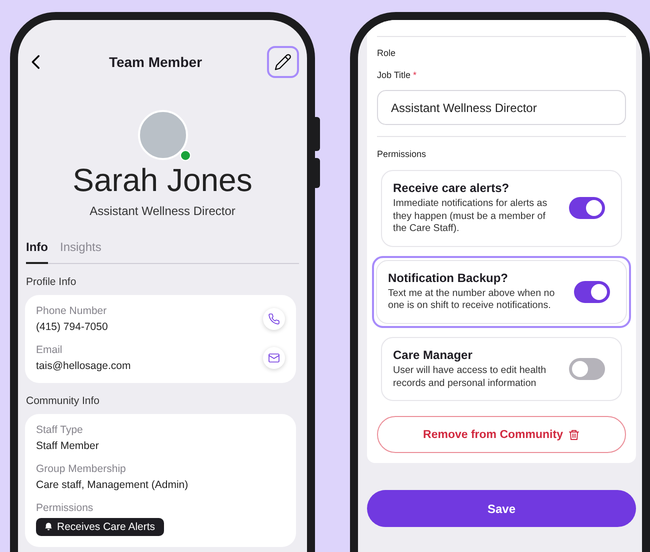 This screenshot has width=650, height=552. What do you see at coordinates (163, 180) in the screenshot?
I see `member-name: Sarah Jones` at bounding box center [163, 180].